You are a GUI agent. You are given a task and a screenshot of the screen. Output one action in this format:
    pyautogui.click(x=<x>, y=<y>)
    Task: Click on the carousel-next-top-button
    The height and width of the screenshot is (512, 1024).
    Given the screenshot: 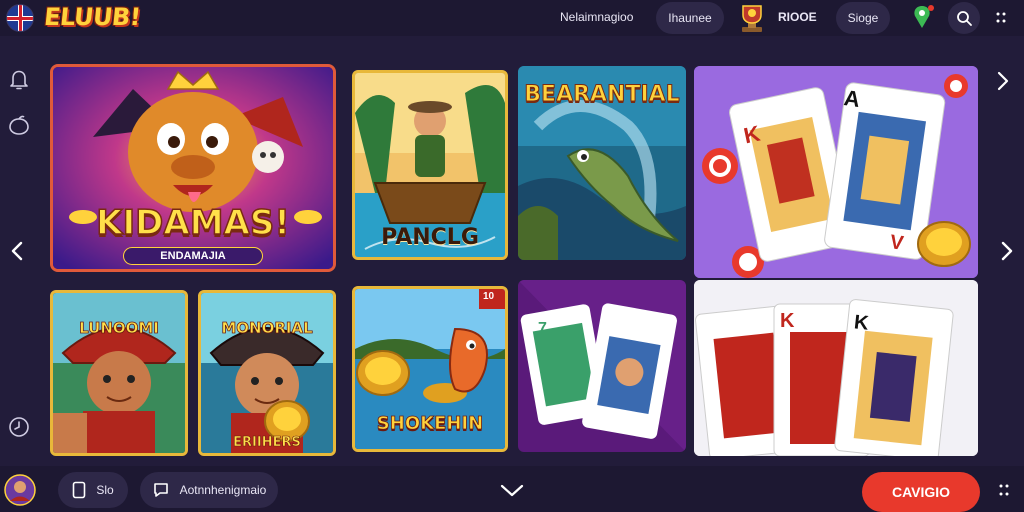 What is the action you would take?
    pyautogui.click(x=1003, y=81)
    